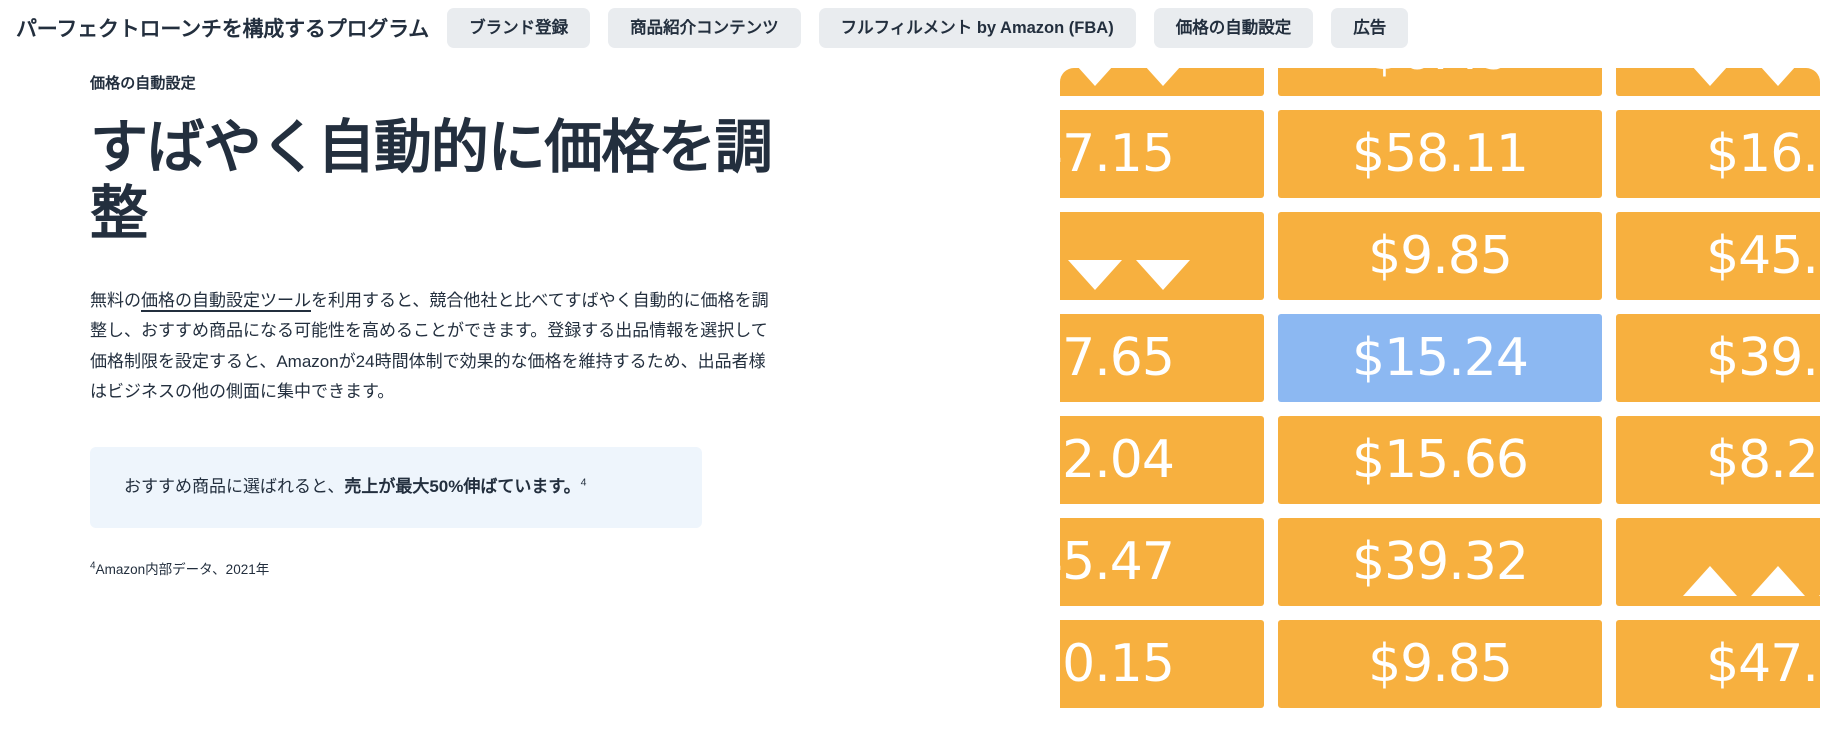 The image size is (1845, 750). I want to click on price-cell: 45.47, so click(1162, 562).